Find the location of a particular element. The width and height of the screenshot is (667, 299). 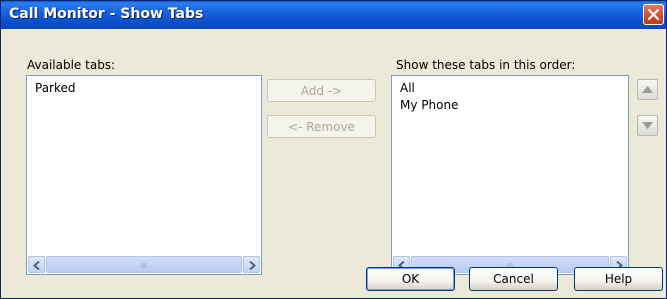

scroll-left-button is located at coordinates (36, 264).